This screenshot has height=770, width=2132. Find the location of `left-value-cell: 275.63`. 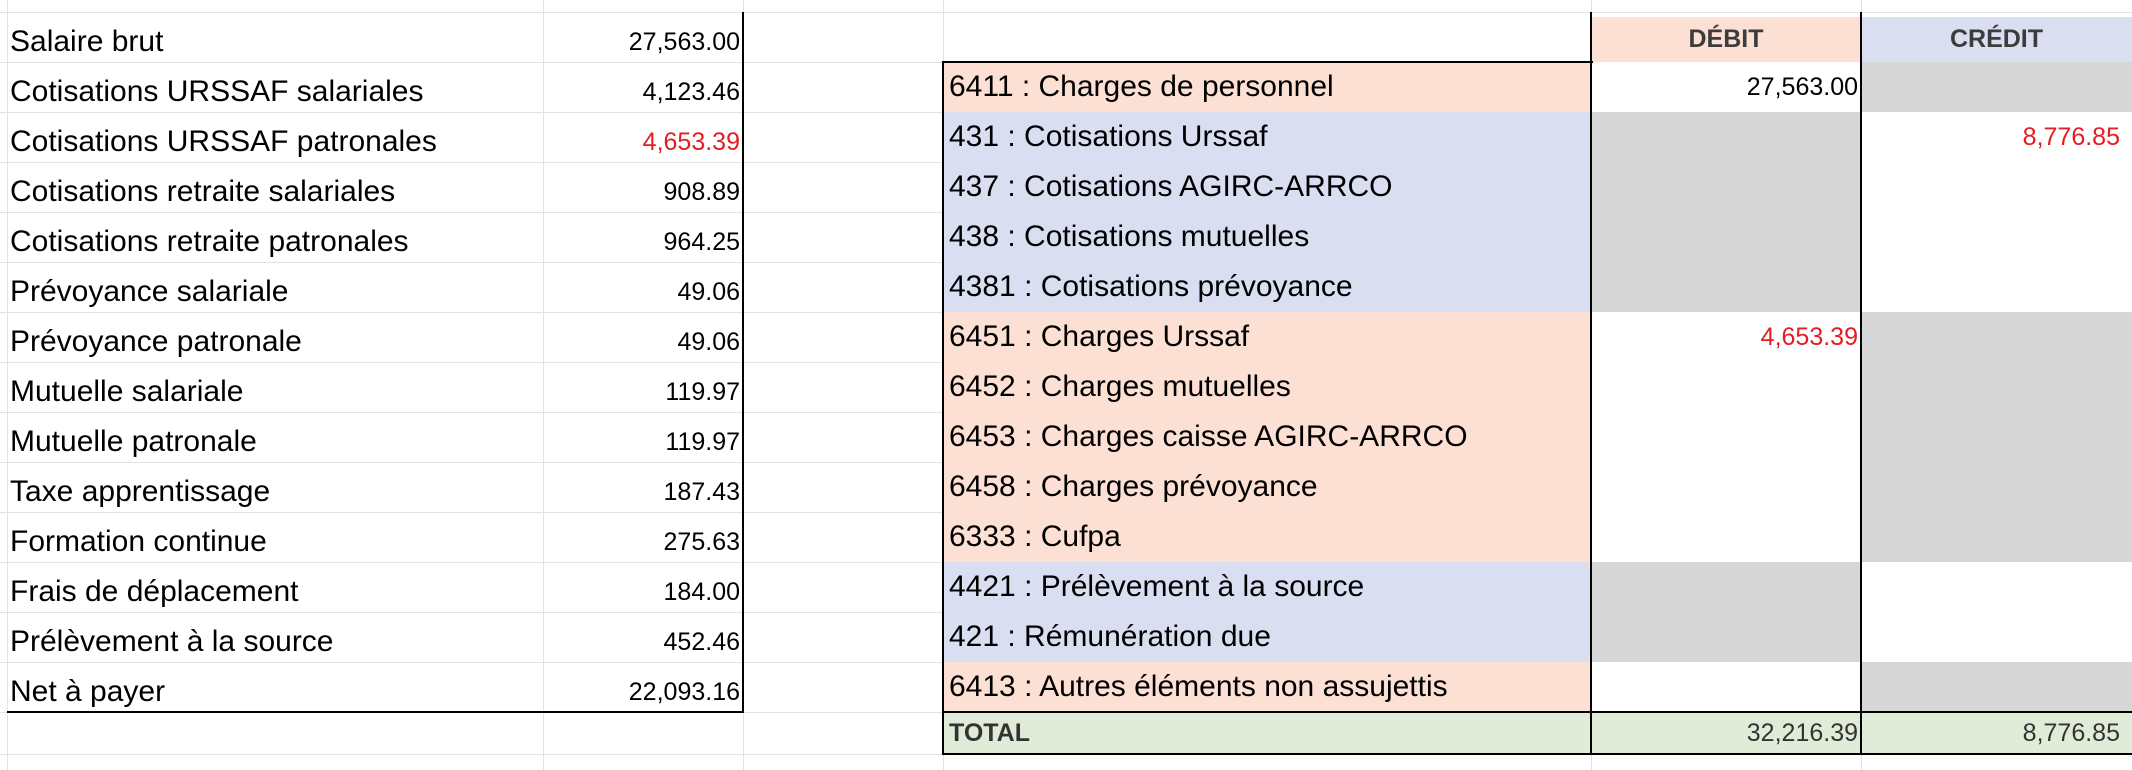

left-value-cell: 275.63 is located at coordinates (643, 542).